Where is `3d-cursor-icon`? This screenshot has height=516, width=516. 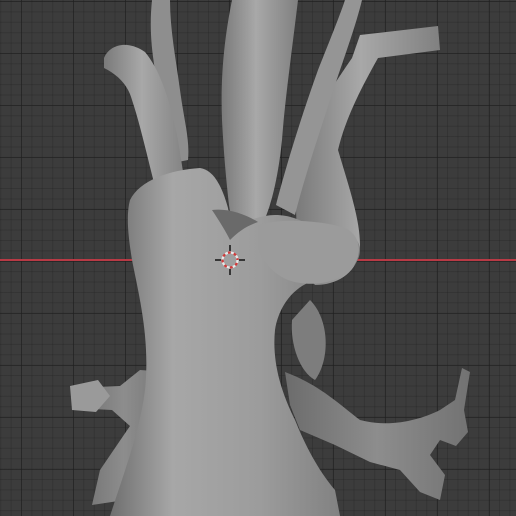
3d-cursor-icon is located at coordinates (230, 260).